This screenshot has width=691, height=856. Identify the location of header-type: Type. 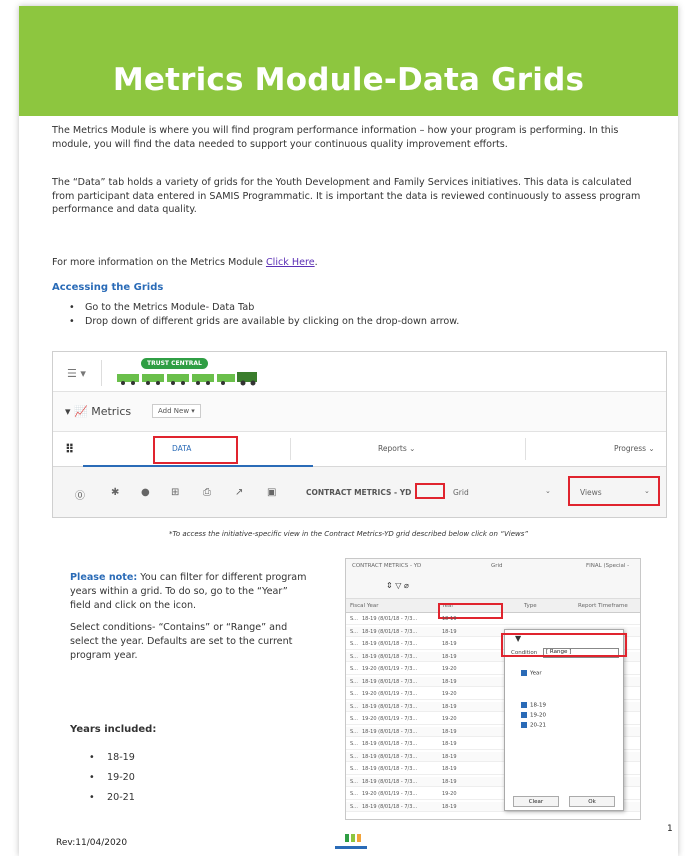
(530, 606).